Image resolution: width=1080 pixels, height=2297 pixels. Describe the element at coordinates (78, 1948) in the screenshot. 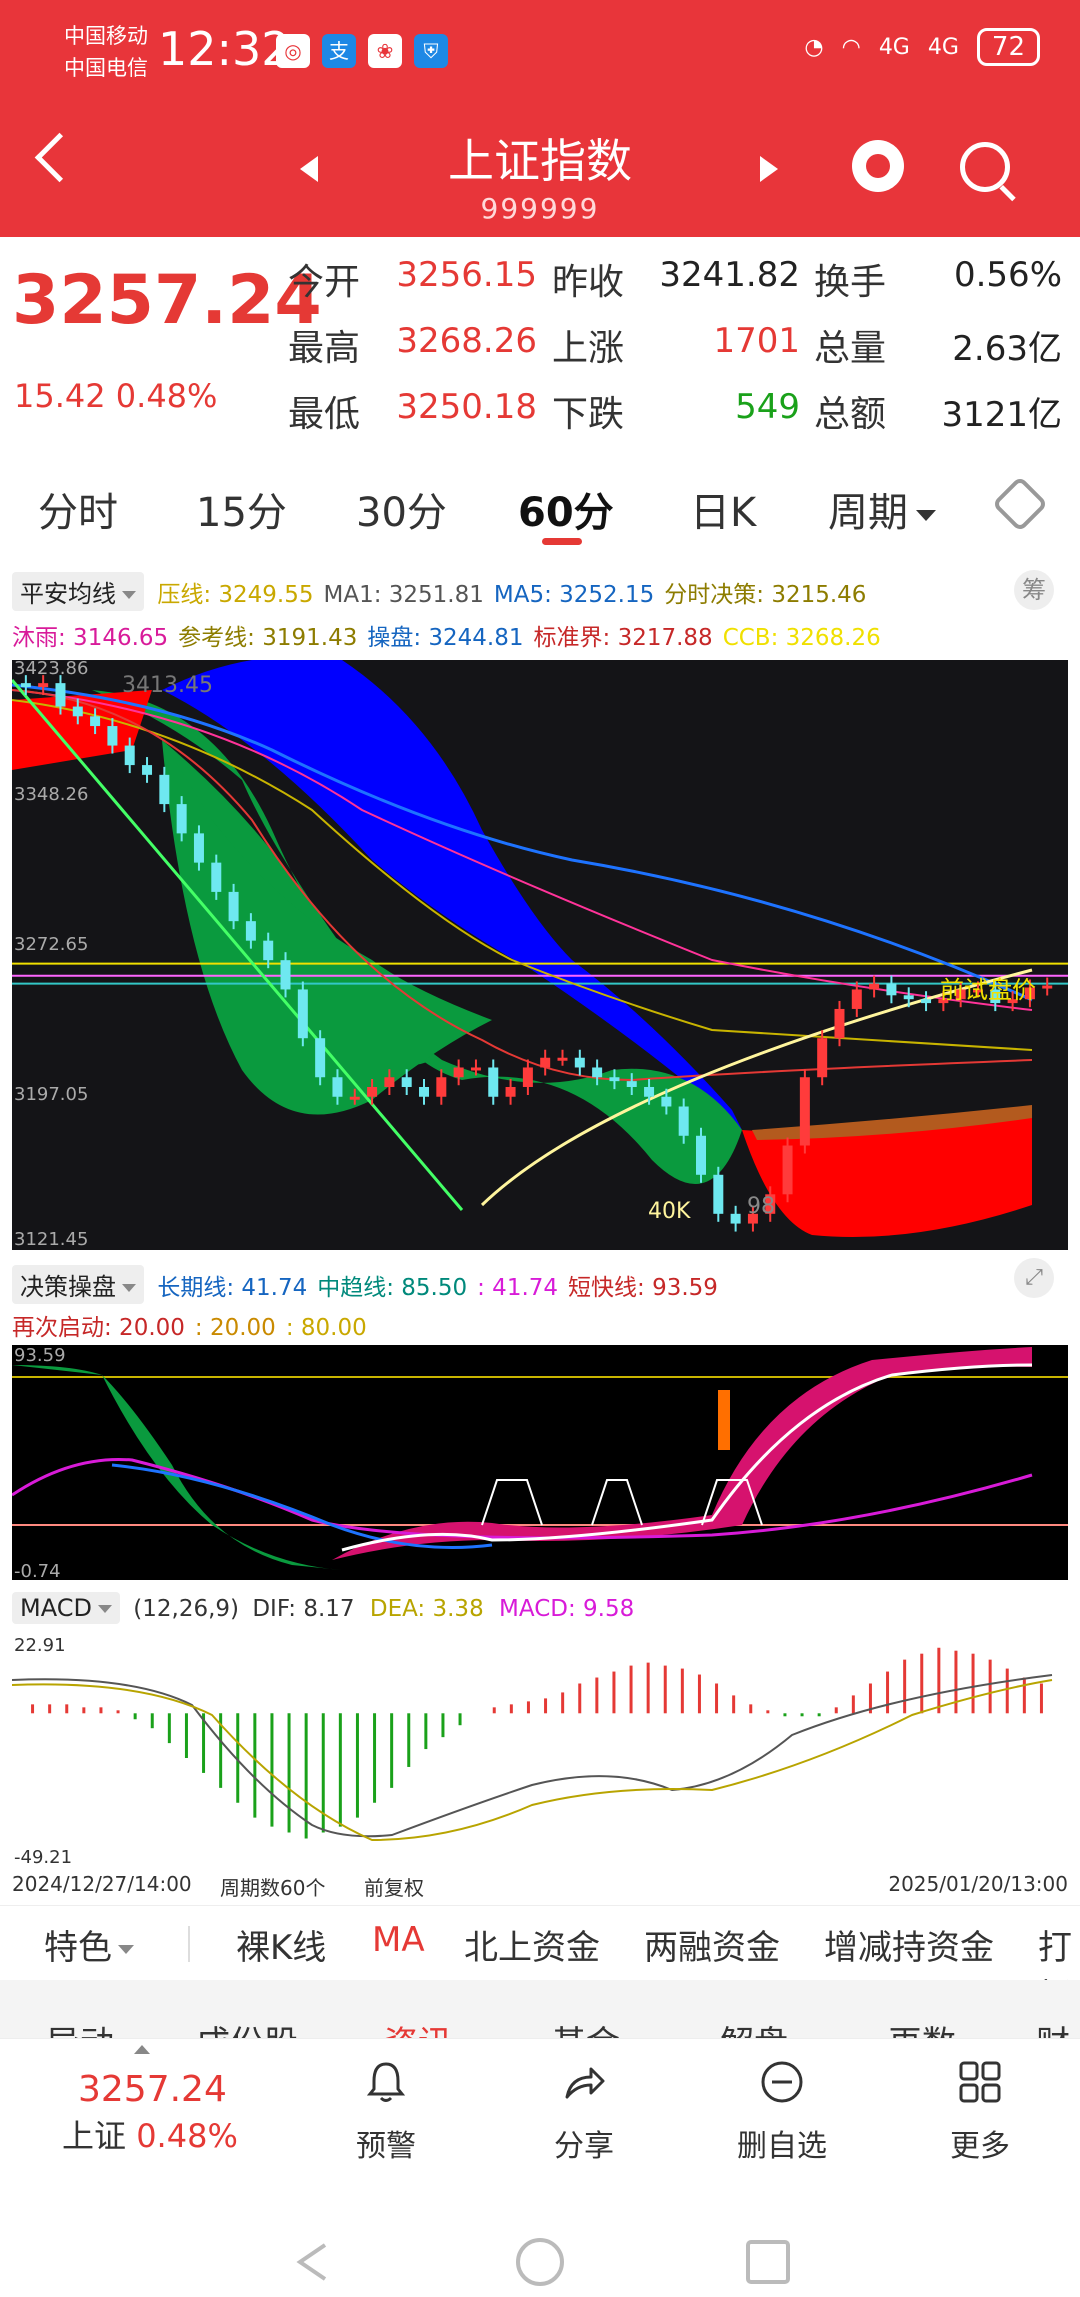

I see `ftab-feature-label: 特色` at that location.